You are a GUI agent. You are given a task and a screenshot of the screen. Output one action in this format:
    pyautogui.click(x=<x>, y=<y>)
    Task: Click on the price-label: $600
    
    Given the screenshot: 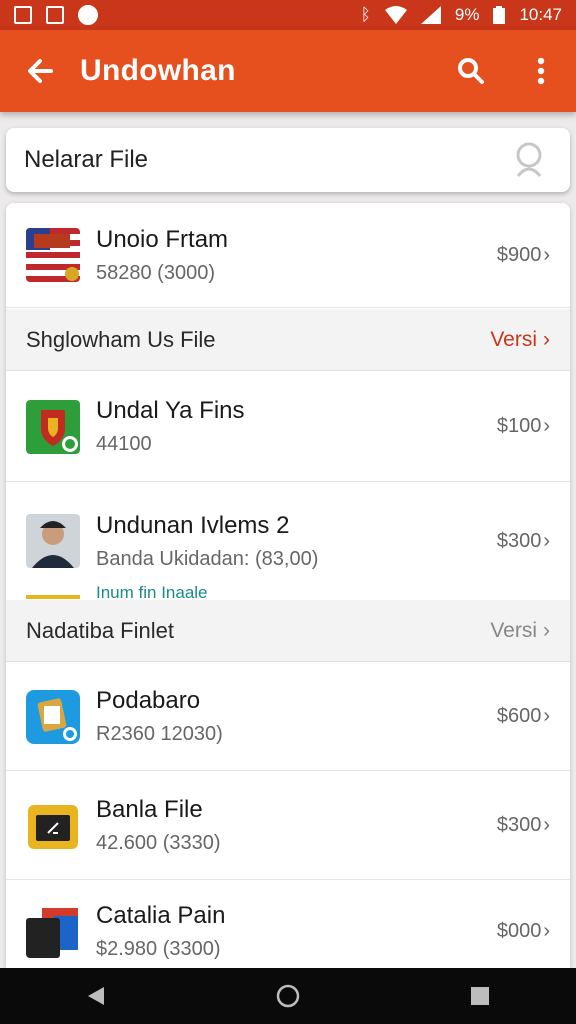 What is the action you would take?
    pyautogui.click(x=519, y=716)
    